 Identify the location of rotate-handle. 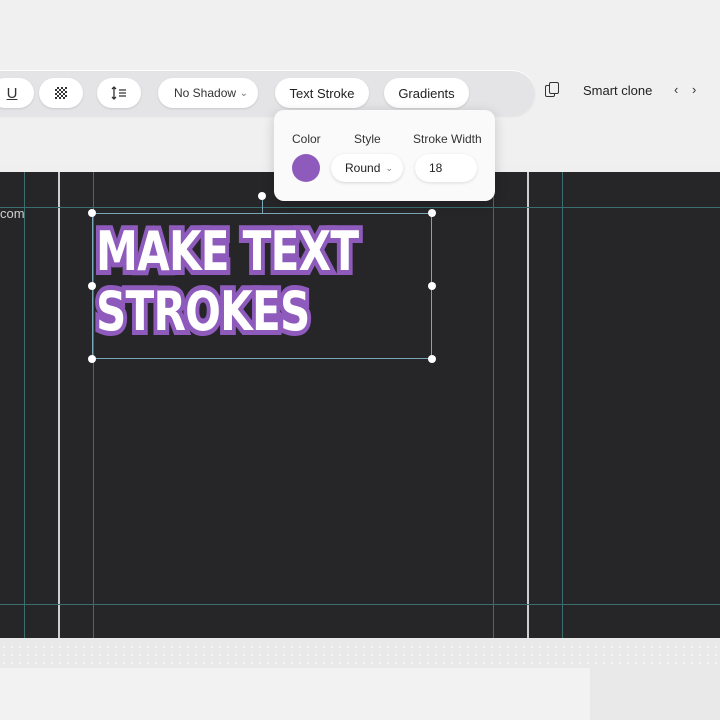
(262, 196).